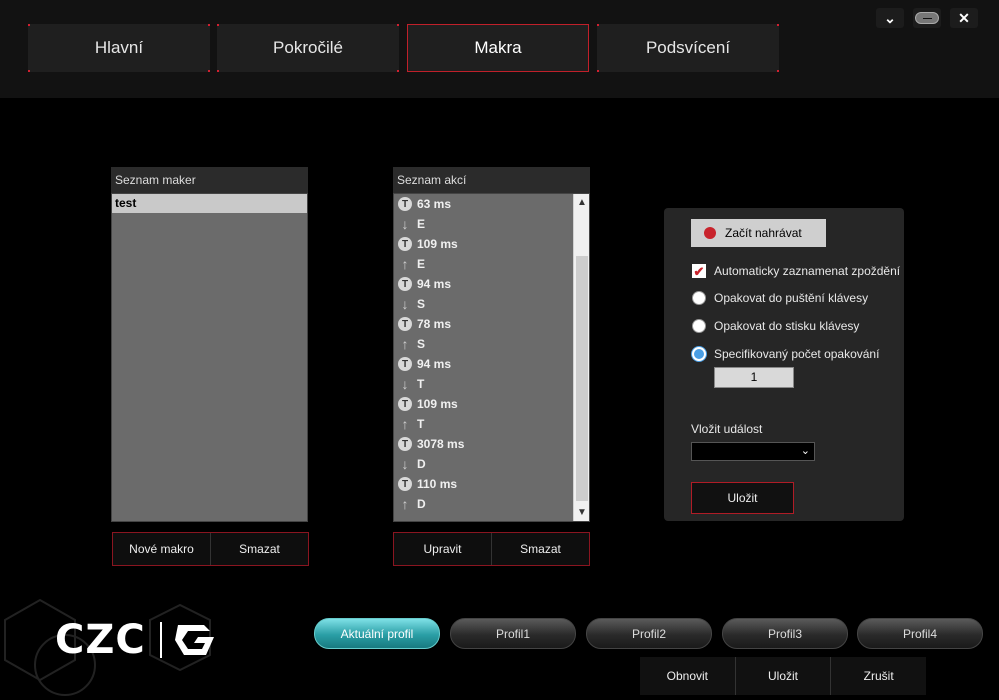  What do you see at coordinates (699, 326) in the screenshot?
I see `radio-icon` at bounding box center [699, 326].